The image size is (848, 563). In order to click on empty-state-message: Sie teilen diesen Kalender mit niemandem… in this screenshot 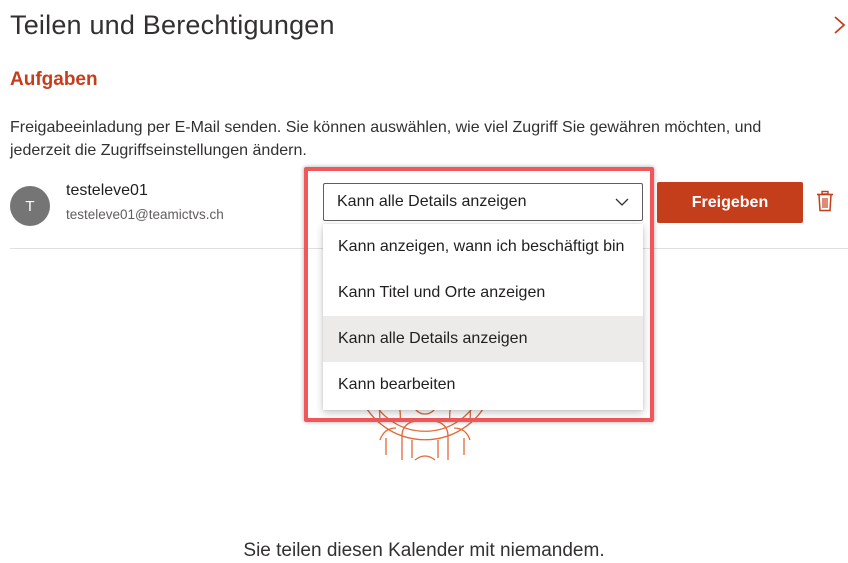, I will do `click(424, 550)`.